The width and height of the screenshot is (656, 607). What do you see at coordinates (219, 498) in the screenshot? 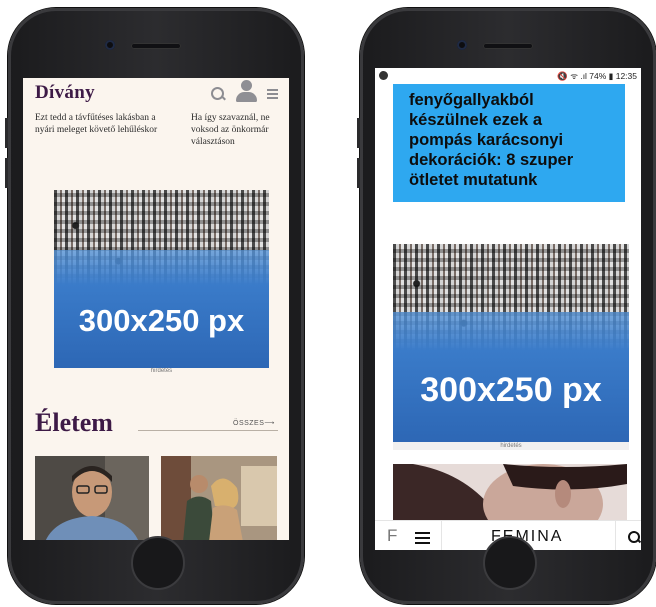
I see `article-thumbnail-couple` at bounding box center [219, 498].